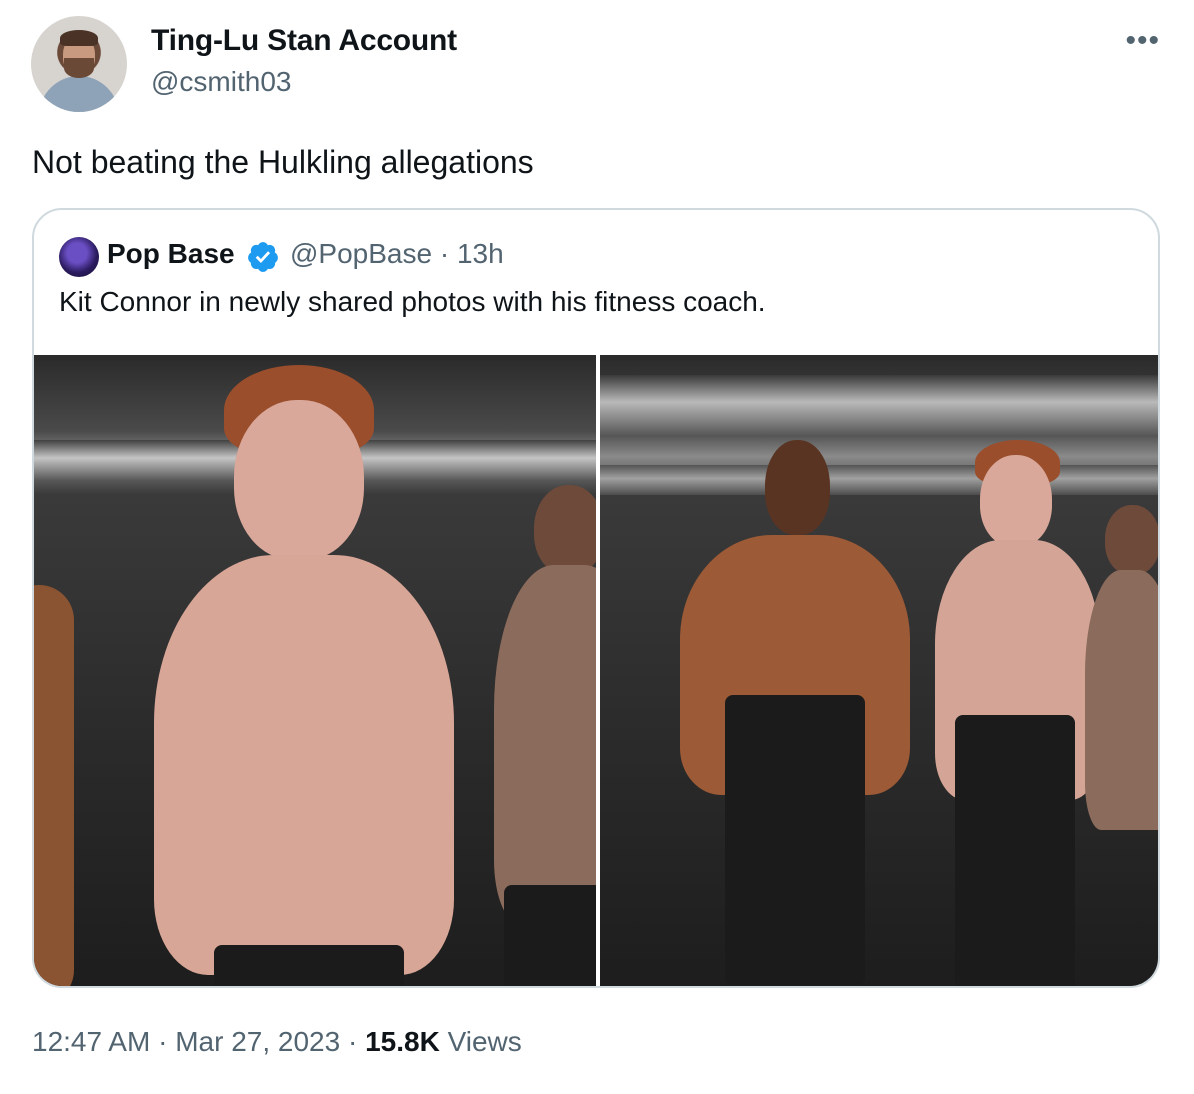  I want to click on tweet-date: Mar 27, 2023, so click(257, 1041).